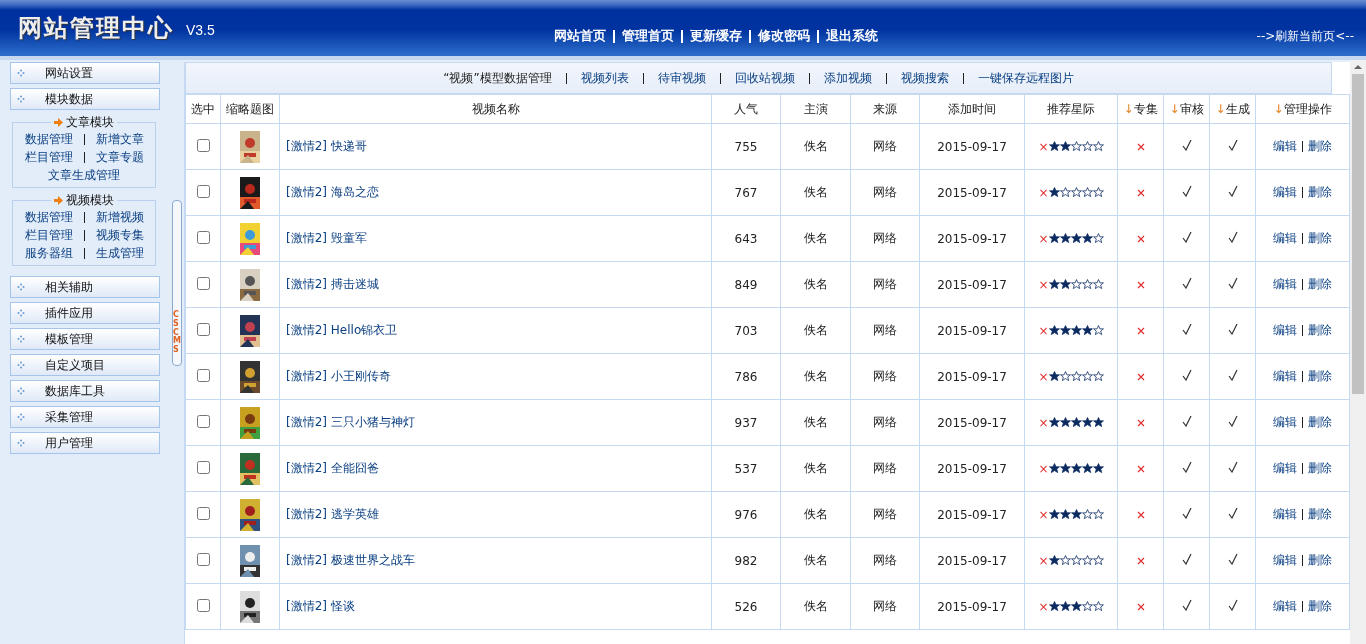 Image resolution: width=1366 pixels, height=644 pixels. What do you see at coordinates (579, 36) in the screenshot?
I see `nav-link: 网站首页` at bounding box center [579, 36].